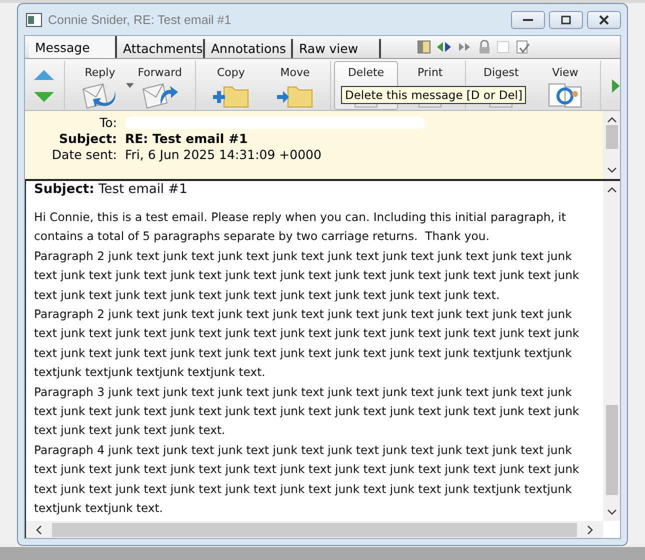  I want to click on chevron-left-icon, so click(39, 529).